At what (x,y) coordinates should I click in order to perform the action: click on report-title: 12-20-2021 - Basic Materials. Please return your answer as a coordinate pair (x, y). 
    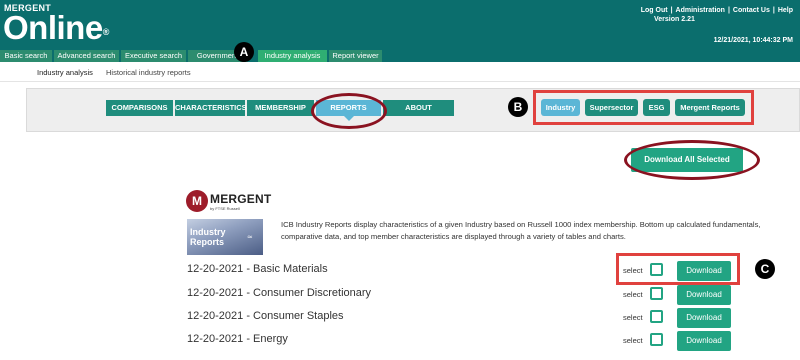
    Looking at the image, I should click on (257, 269).